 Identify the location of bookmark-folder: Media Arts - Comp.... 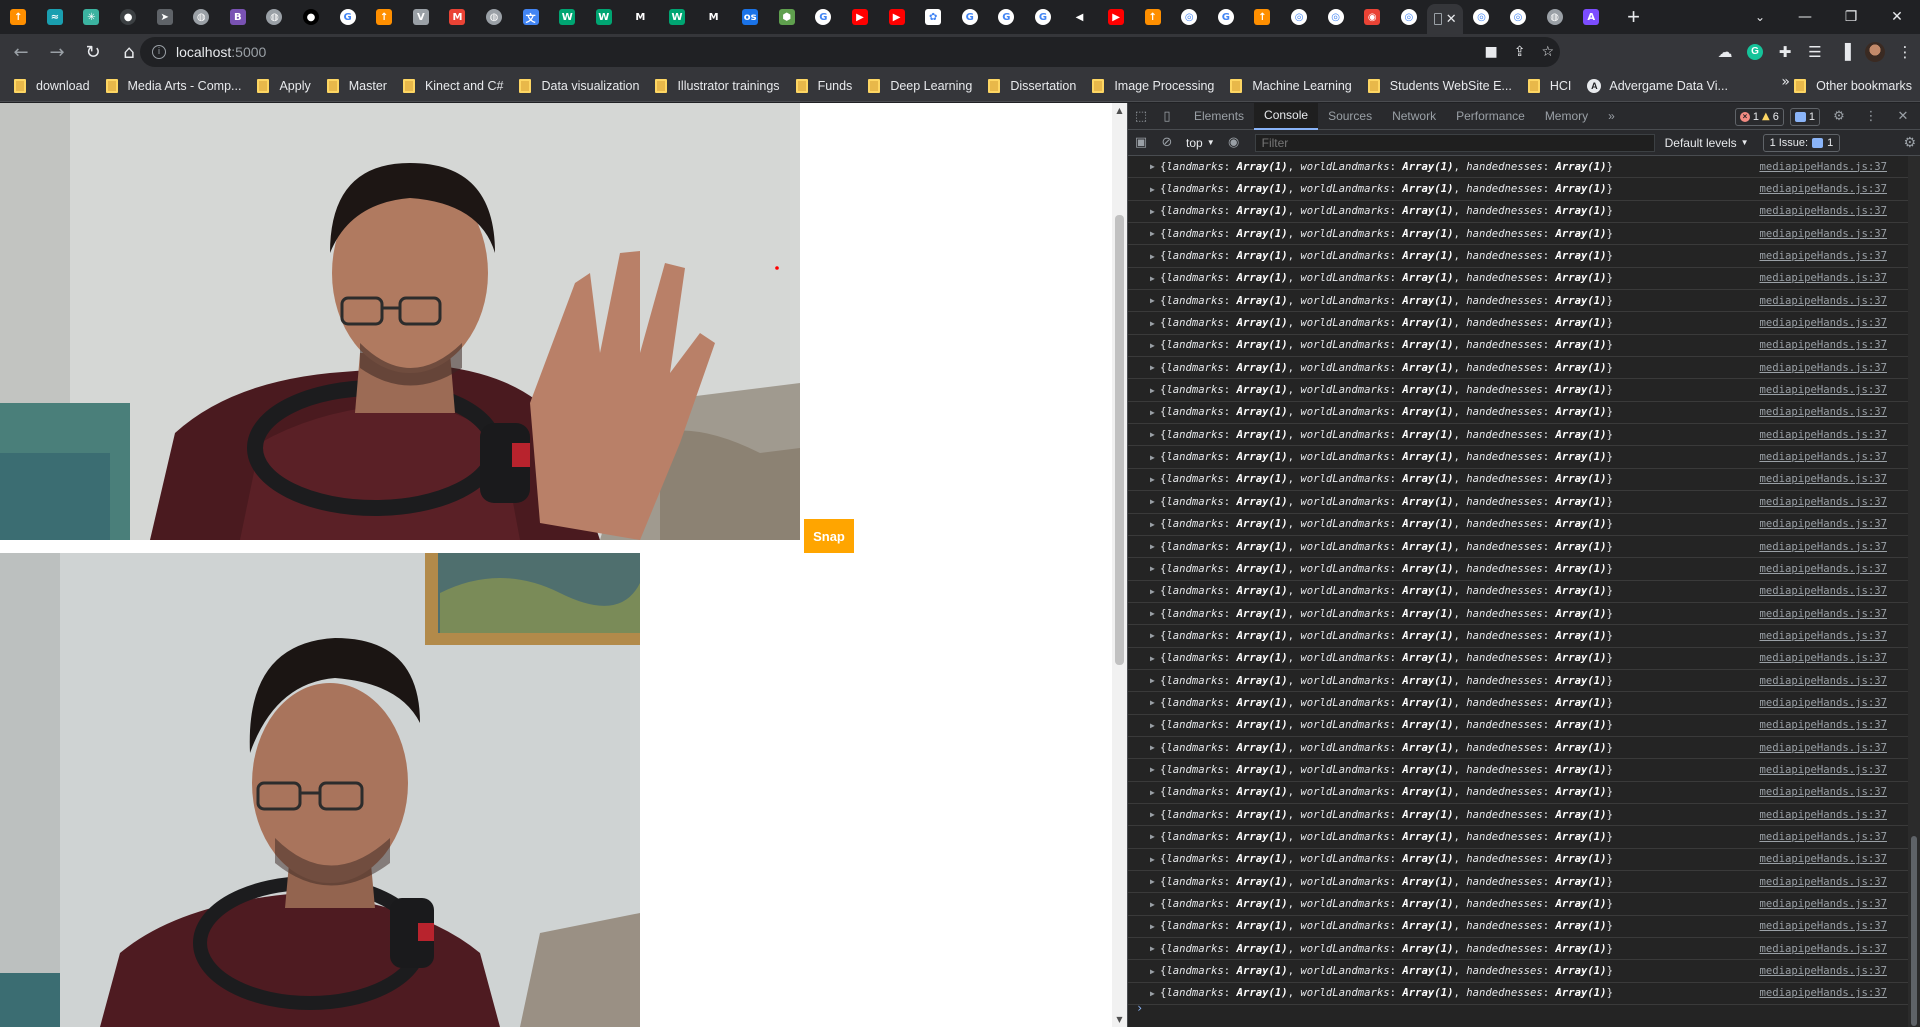
(174, 86).